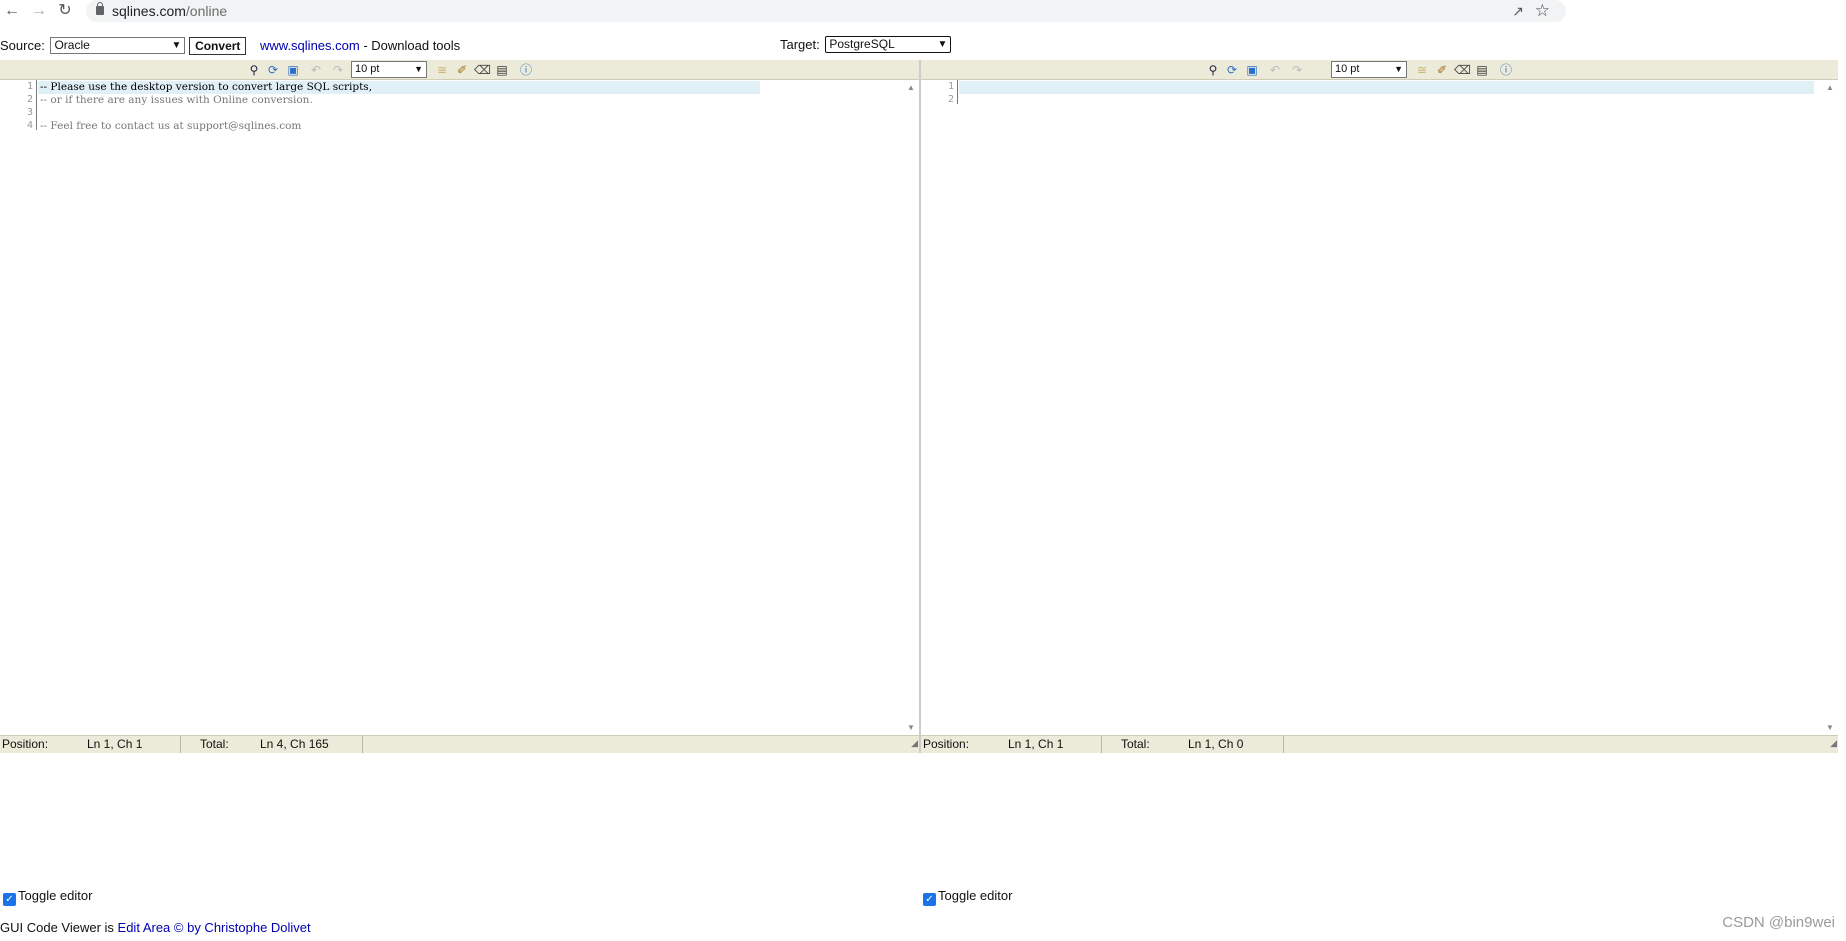  Describe the element at coordinates (415, 45) in the screenshot. I see `download-tools-link: Download tools` at that location.